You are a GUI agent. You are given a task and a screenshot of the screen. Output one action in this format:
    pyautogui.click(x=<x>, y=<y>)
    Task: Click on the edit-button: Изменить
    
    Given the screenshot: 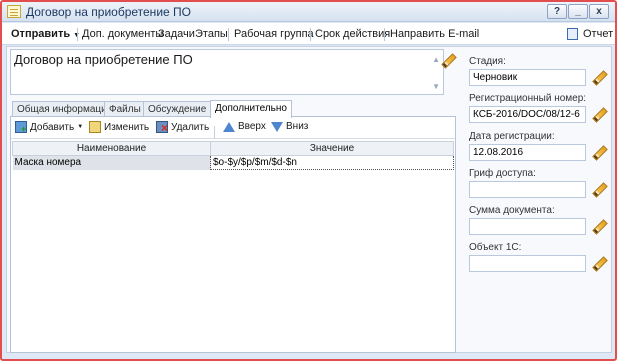 What is the action you would take?
    pyautogui.click(x=119, y=127)
    